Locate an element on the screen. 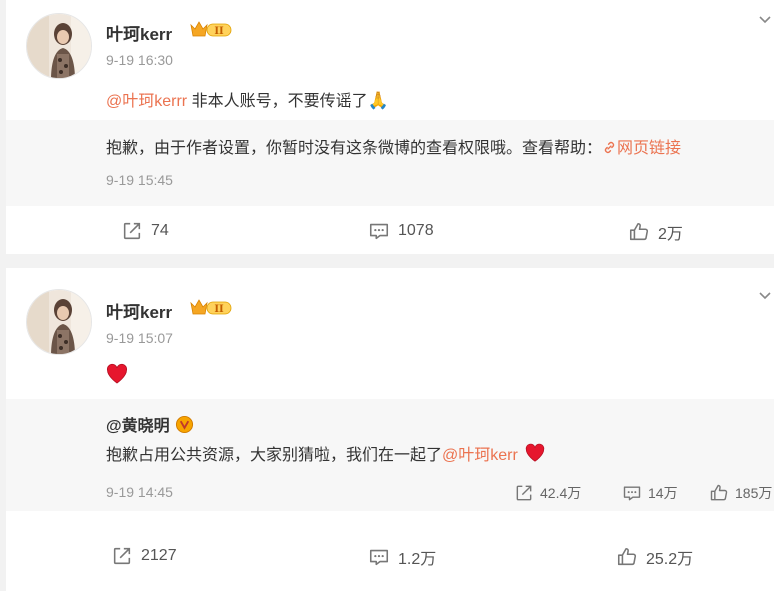 The width and height of the screenshot is (774, 591). retweet-like-count: 185万 is located at coordinates (754, 493).